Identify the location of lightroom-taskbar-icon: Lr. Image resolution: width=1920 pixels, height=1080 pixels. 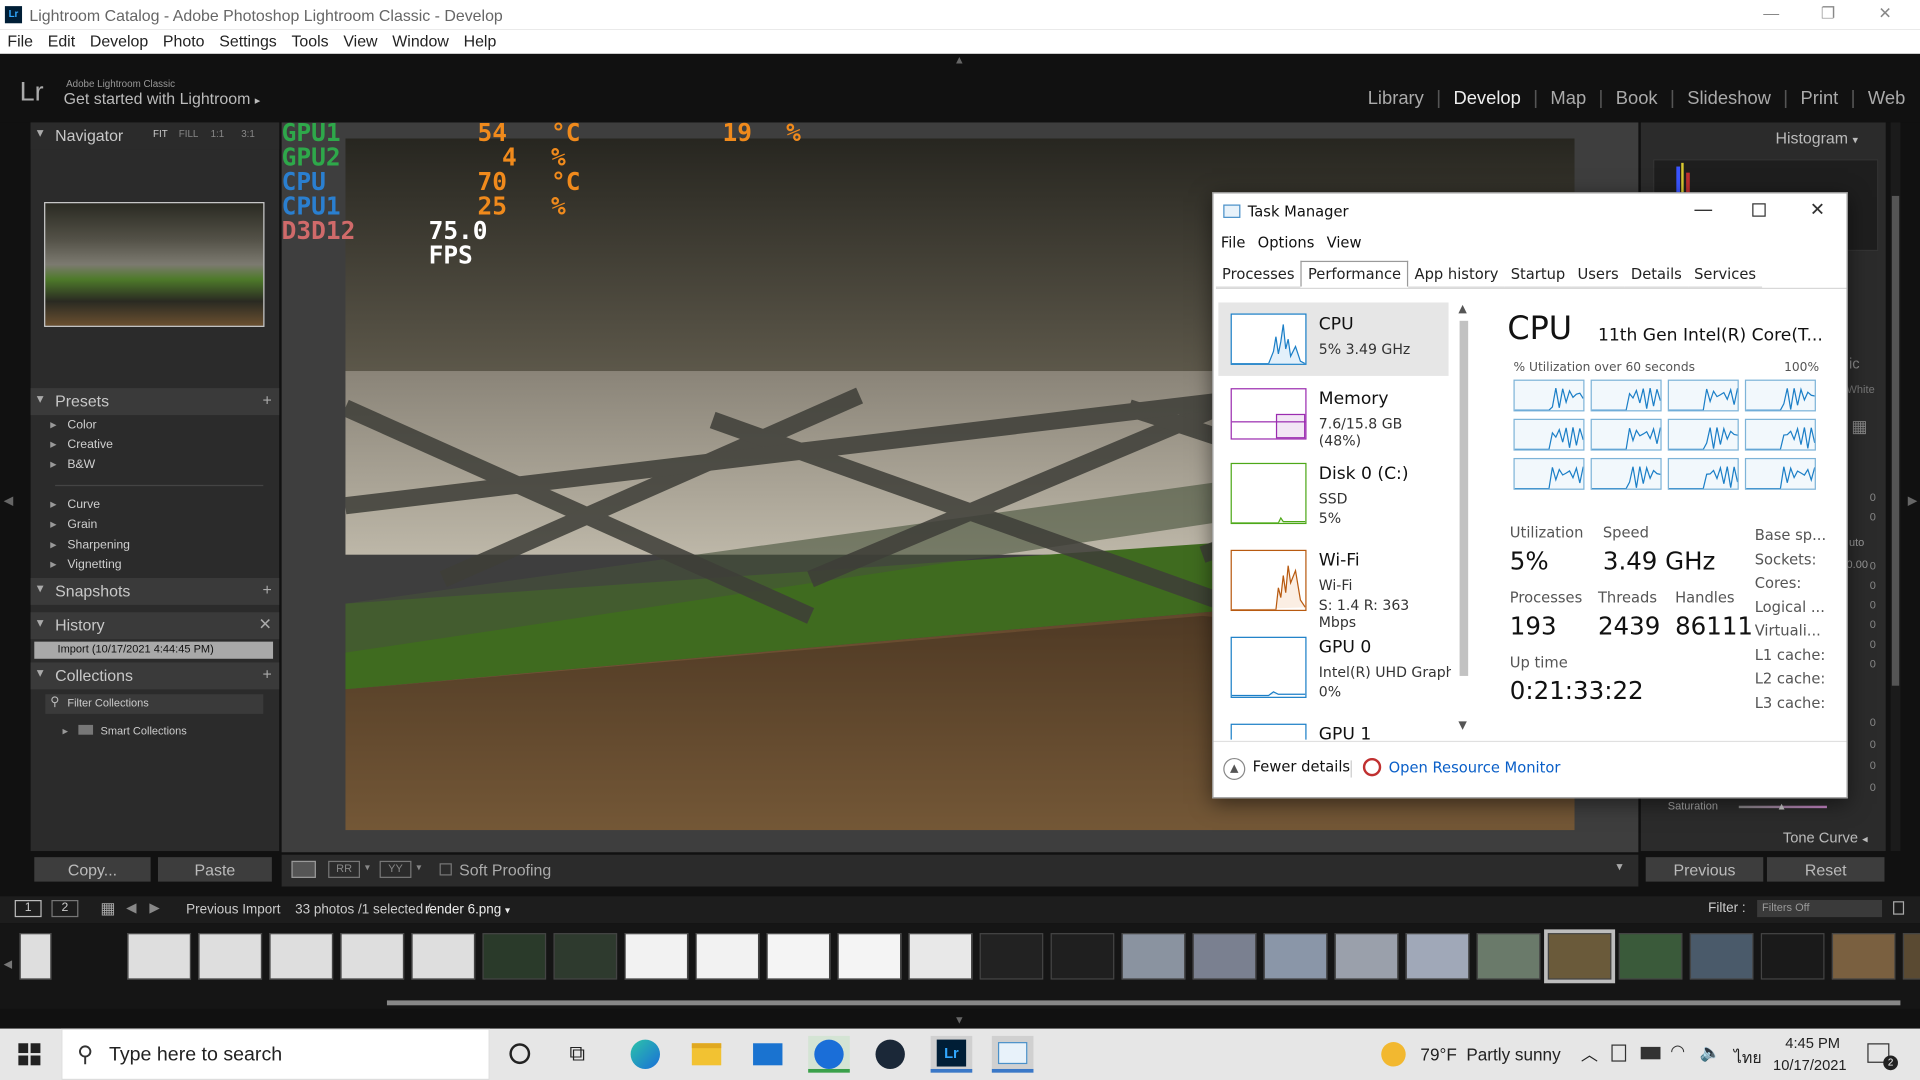
(951, 1054).